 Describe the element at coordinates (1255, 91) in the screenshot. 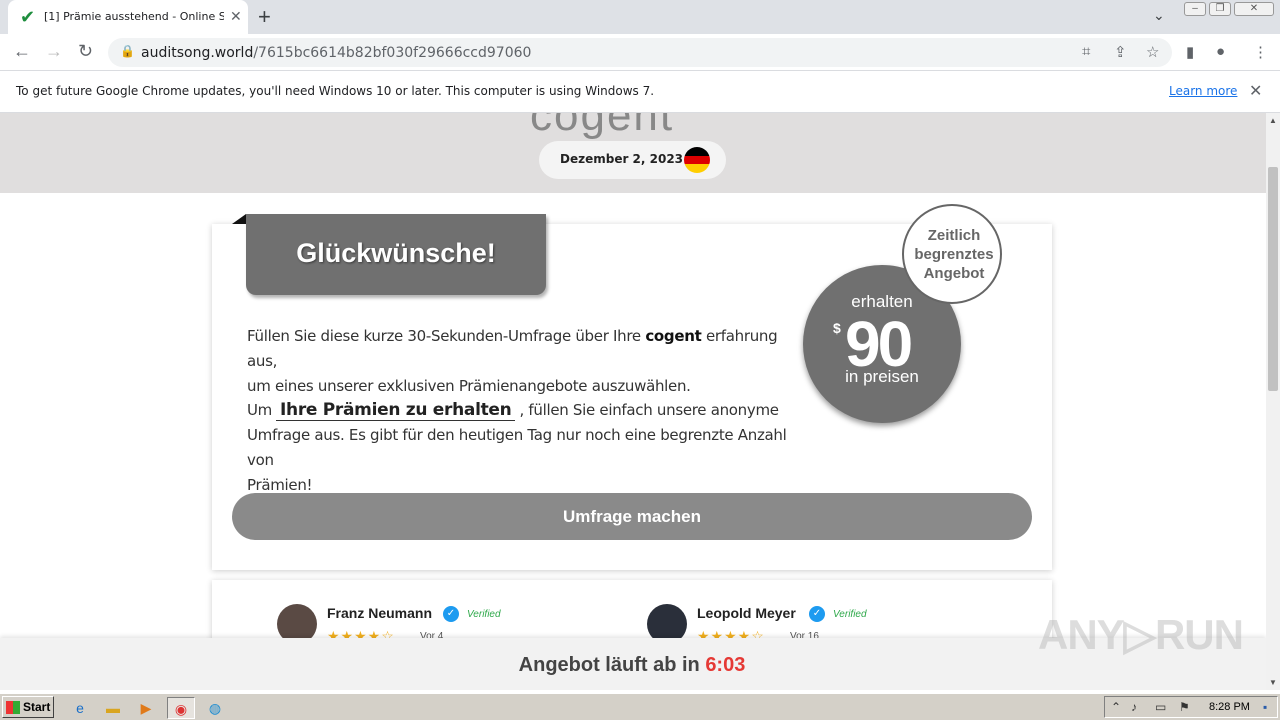

I see `close-icon: ✕` at that location.